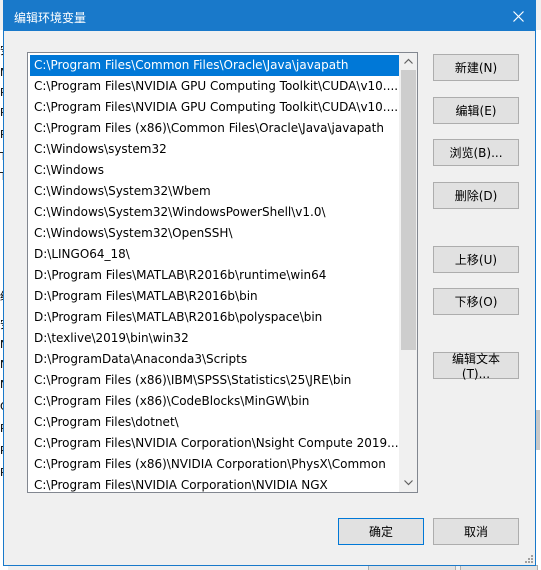 Image resolution: width=541 pixels, height=570 pixels. What do you see at coordinates (215, 233) in the screenshot?
I see `list-item: C:\Windows\System32\OpenSSH\` at bounding box center [215, 233].